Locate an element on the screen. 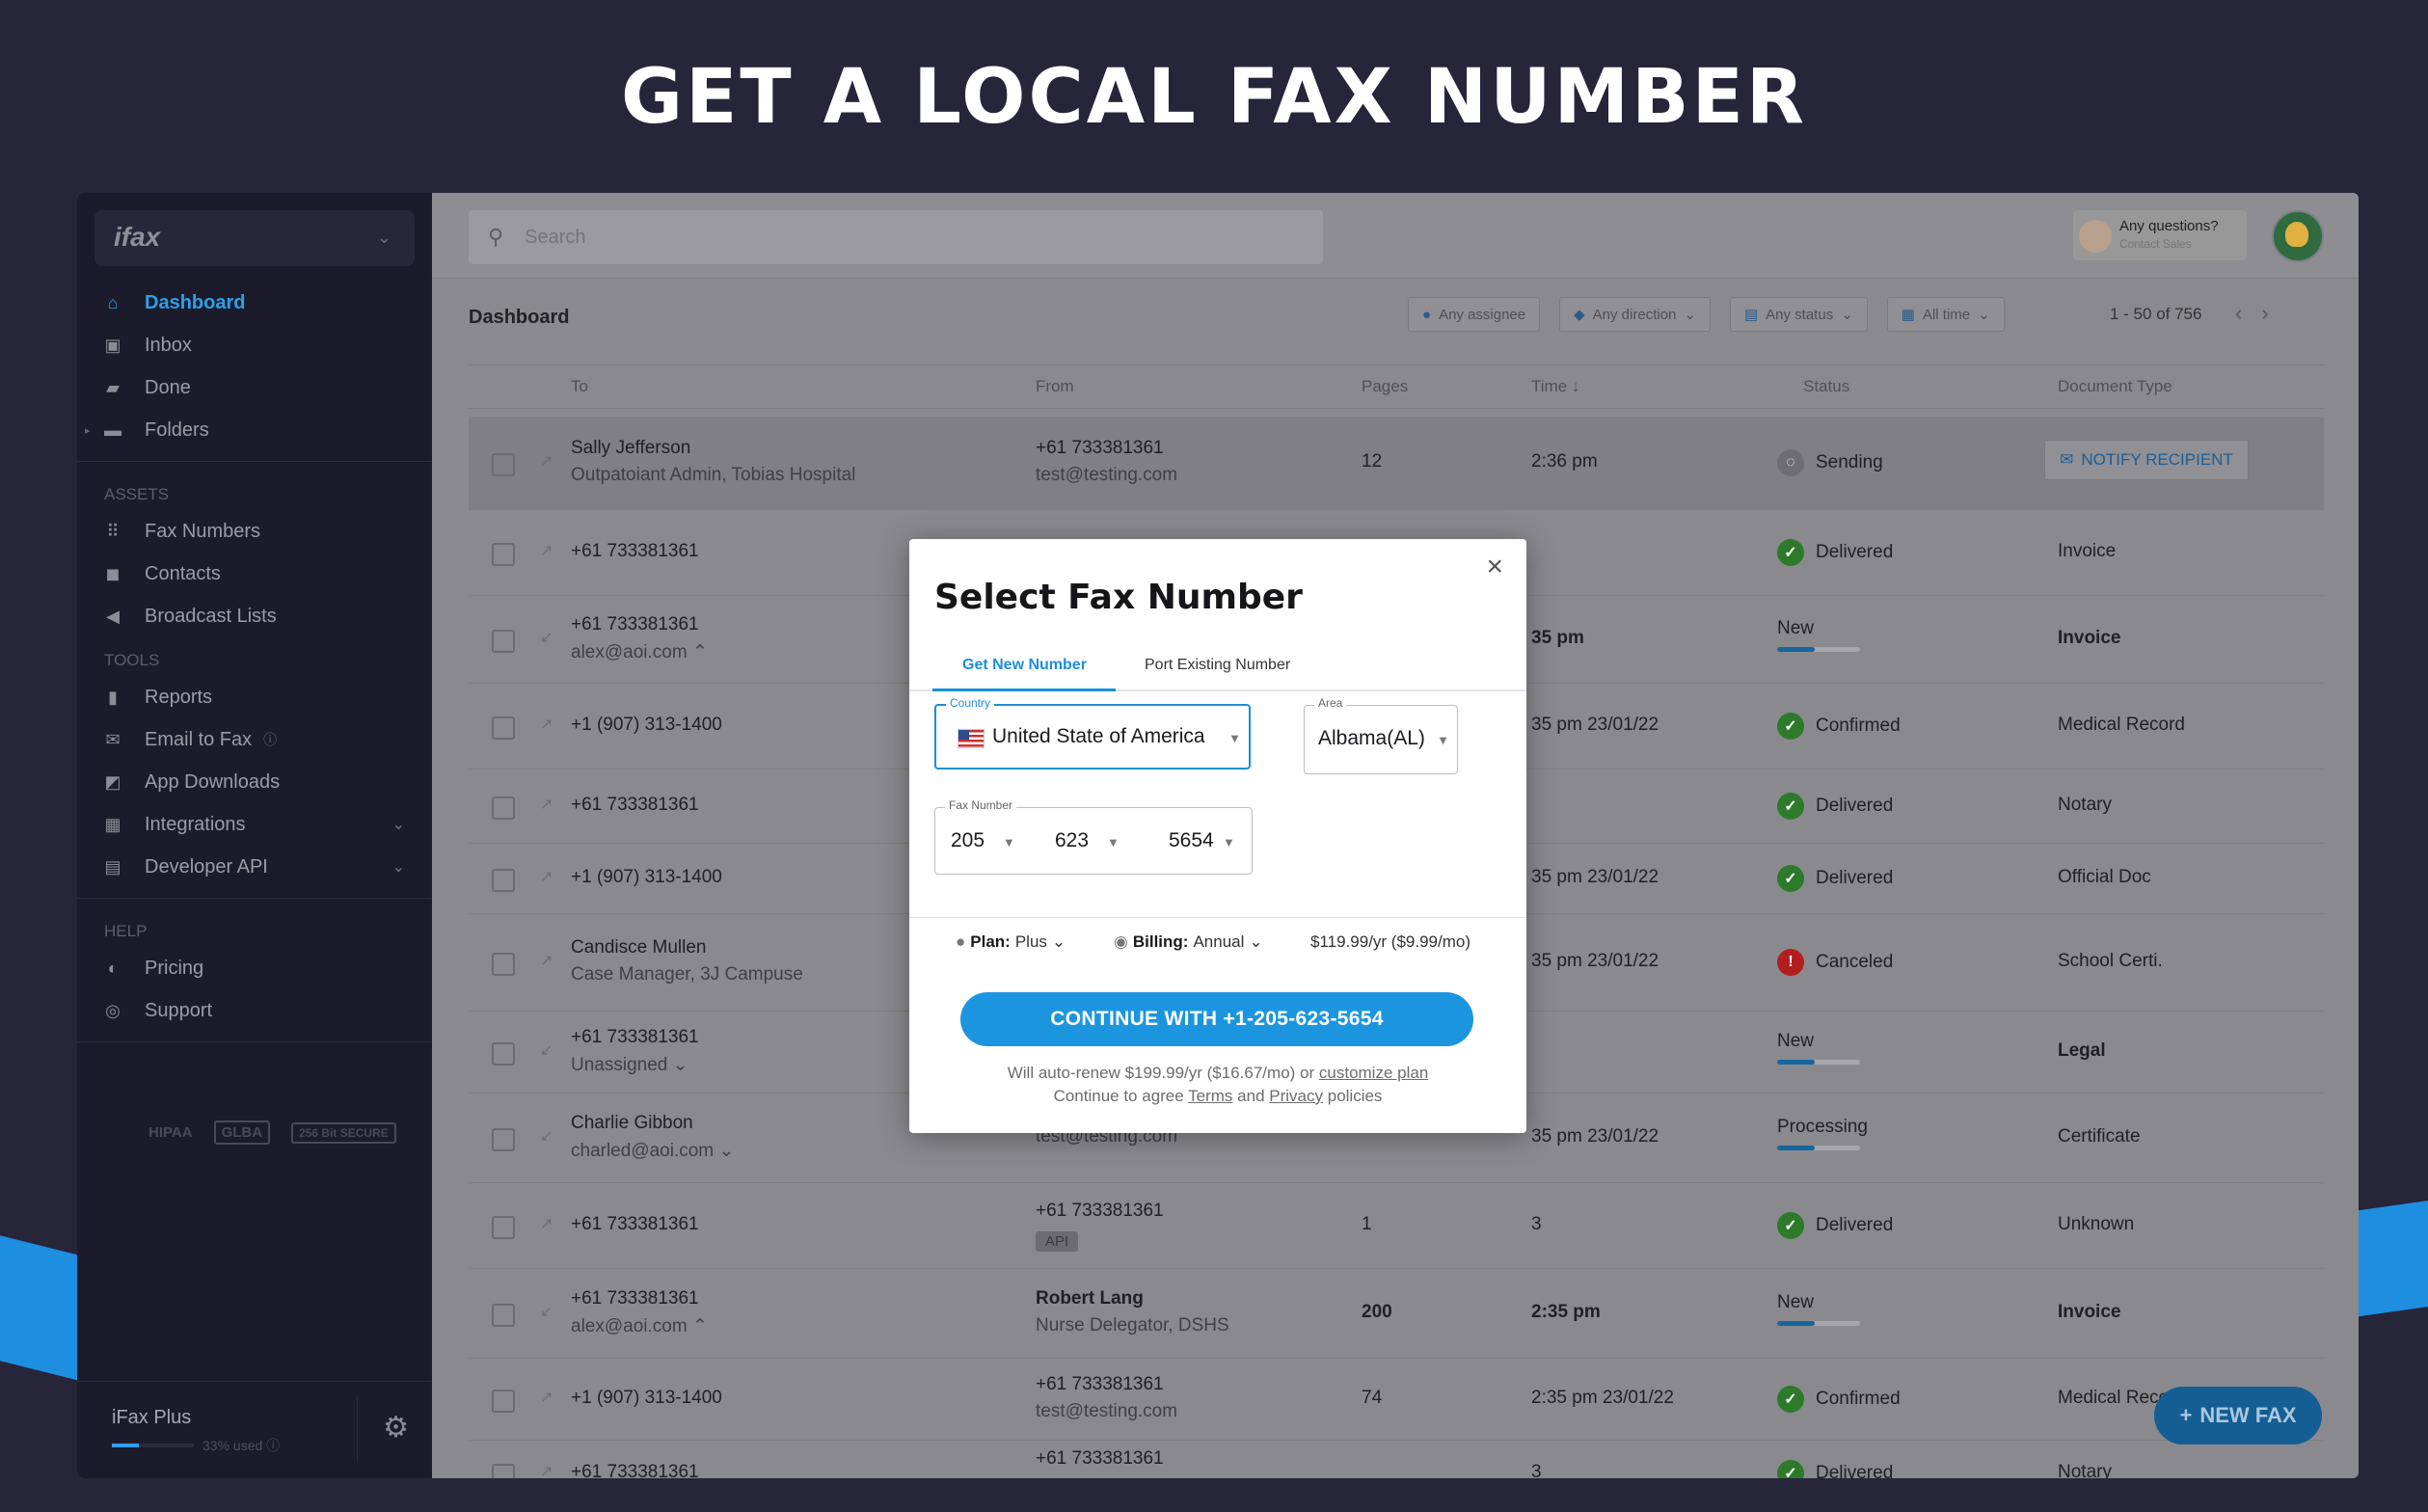  recipient-secondary: Unassigned ⌄ is located at coordinates (629, 1065).